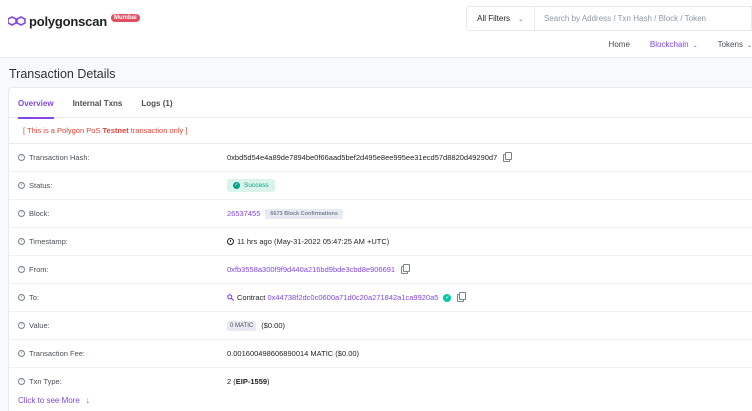 This screenshot has width=752, height=411. Describe the element at coordinates (251, 297) in the screenshot. I see `contract-prefix: Contract` at that location.